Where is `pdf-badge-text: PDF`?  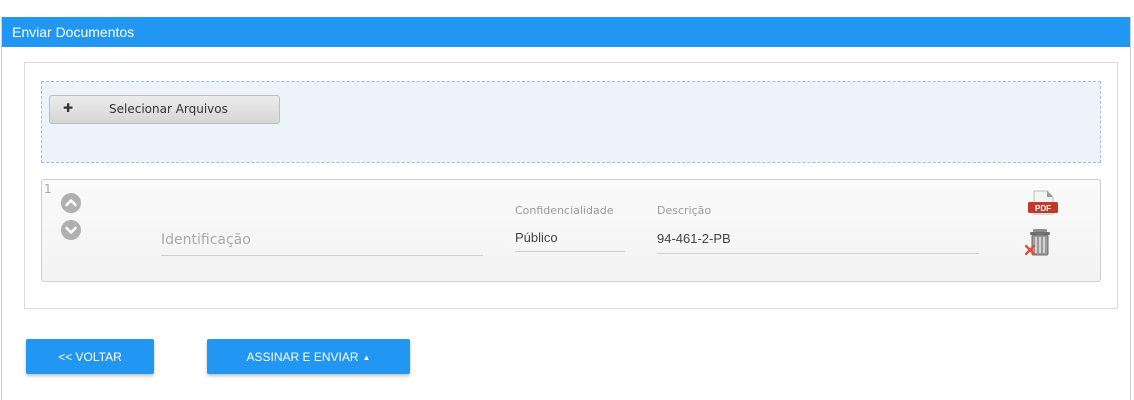
pdf-badge-text: PDF is located at coordinates (1043, 208).